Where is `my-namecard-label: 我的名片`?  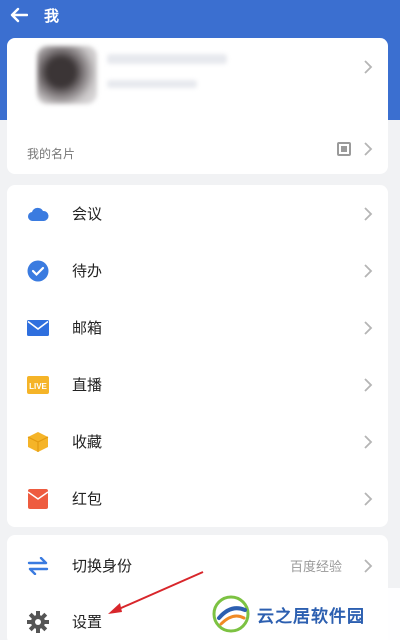 my-namecard-label: 我的名片 is located at coordinates (51, 153).